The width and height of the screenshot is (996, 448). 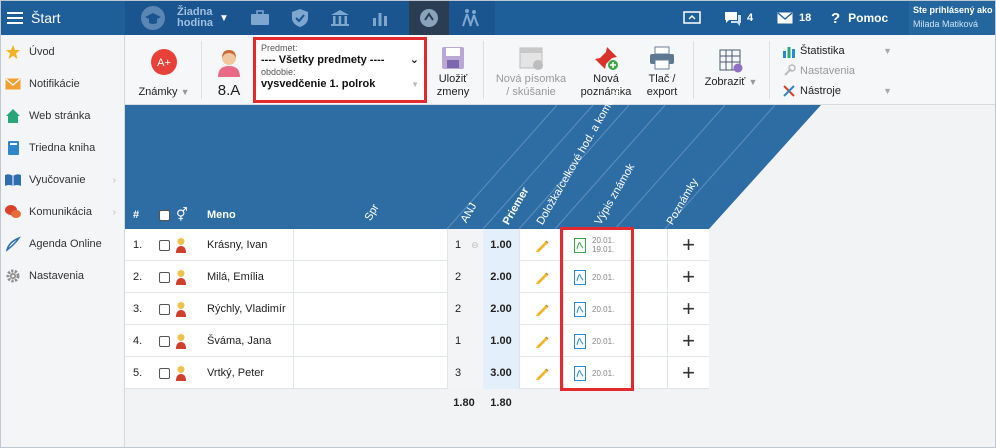 I want to click on shield-icon, so click(x=300, y=18).